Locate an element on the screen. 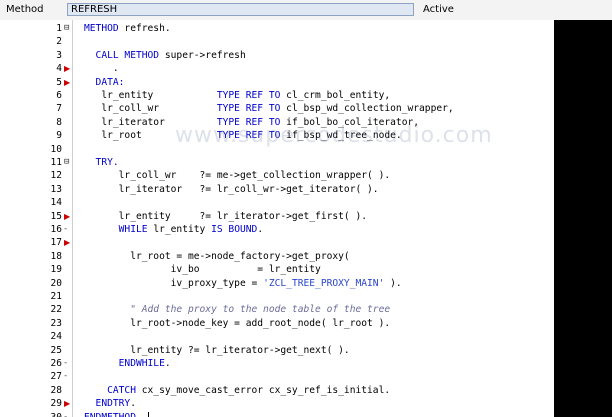 This screenshot has width=612, height=417. code-token: CALL METHOD is located at coordinates (122, 55).